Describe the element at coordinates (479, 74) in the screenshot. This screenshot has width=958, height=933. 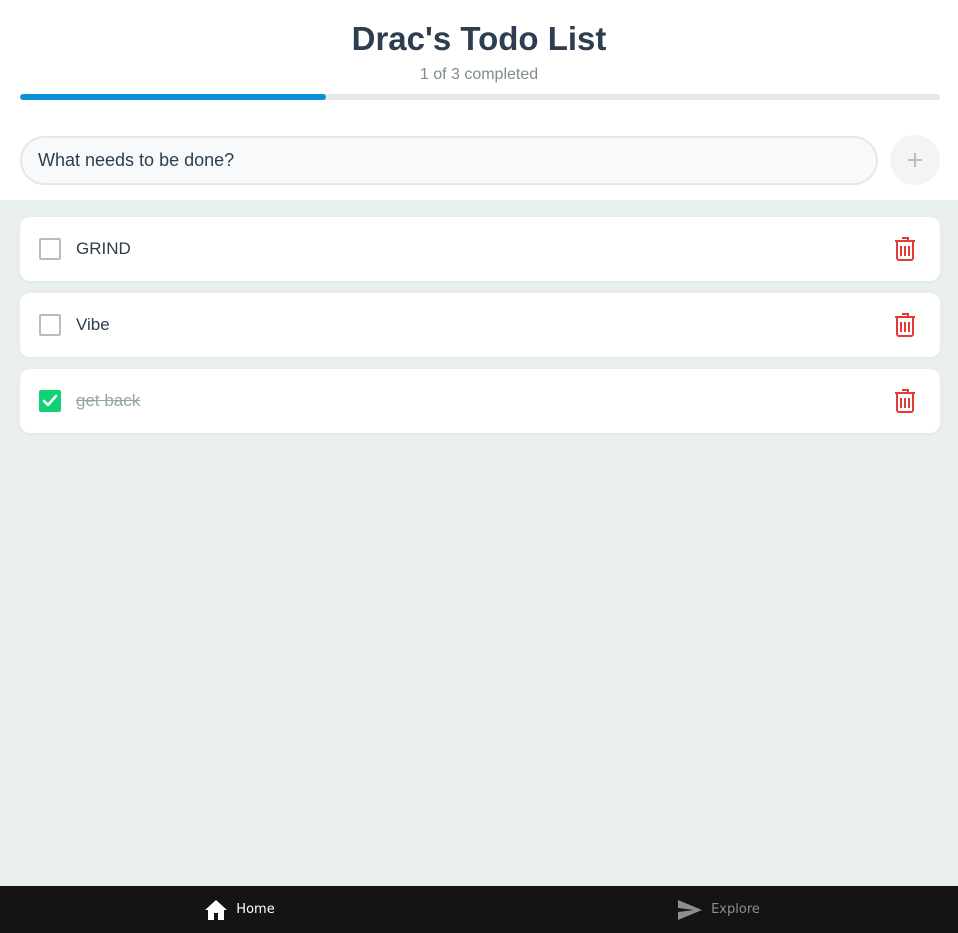
I see `completion-status: 1 of 3 completed` at that location.